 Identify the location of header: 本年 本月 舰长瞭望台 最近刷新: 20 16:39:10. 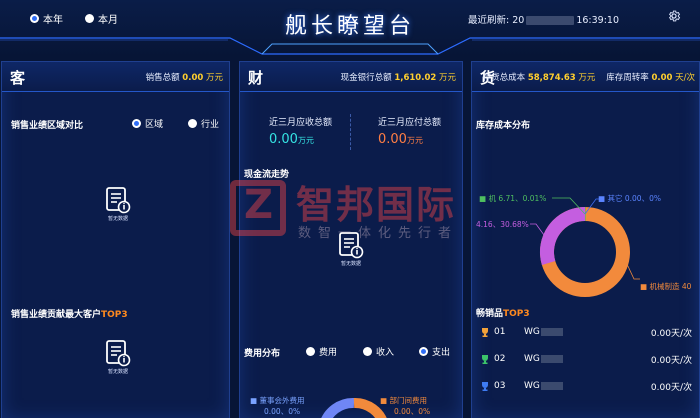
(350, 28).